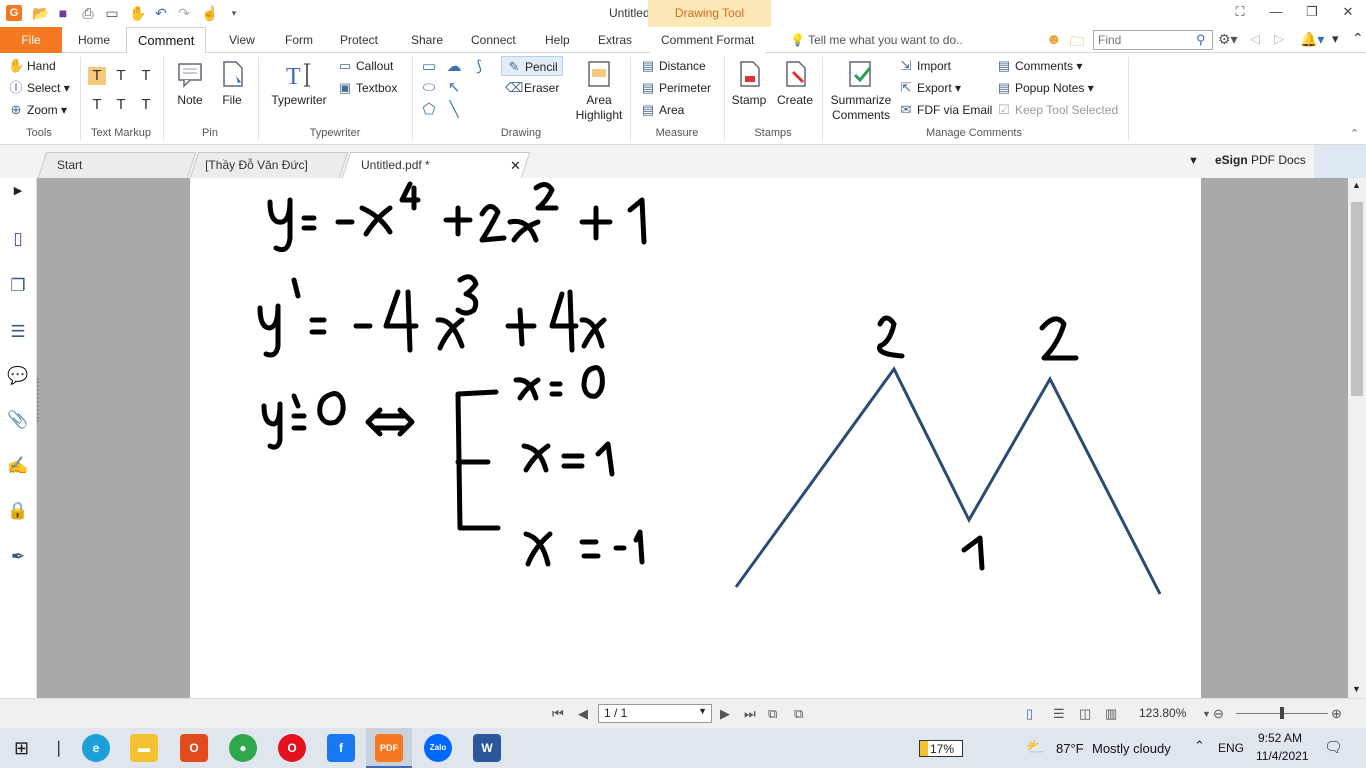 This screenshot has width=1366, height=768. I want to click on open-folder-icon: 📂, so click(40, 13).